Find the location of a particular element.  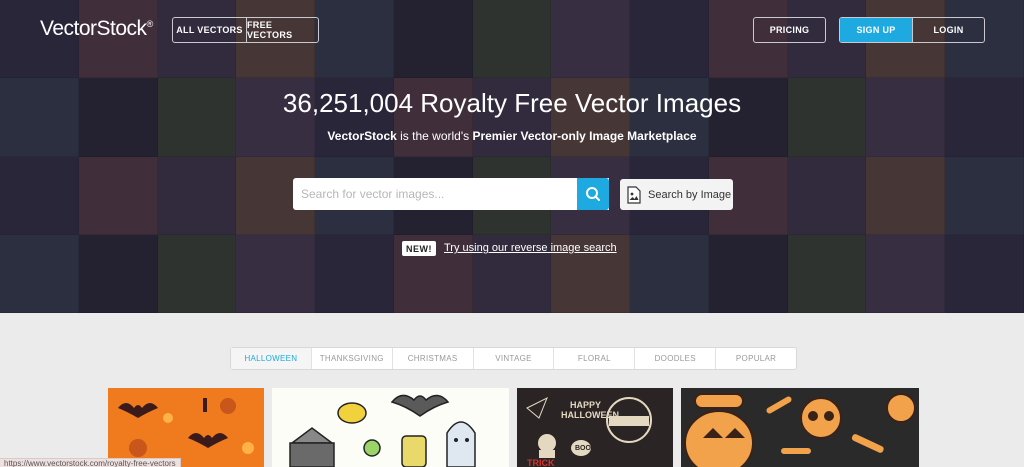

pricing-nav: PRICING is located at coordinates (789, 30).